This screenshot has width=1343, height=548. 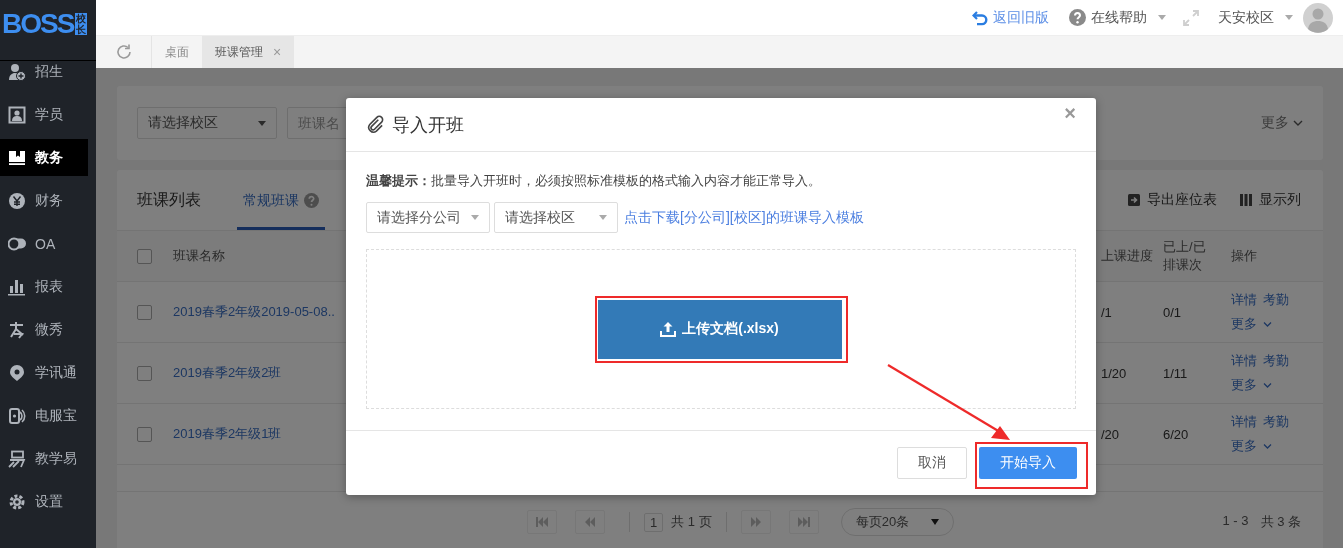 What do you see at coordinates (44, 243) in the screenshot?
I see `sidebar-item: OA` at bounding box center [44, 243].